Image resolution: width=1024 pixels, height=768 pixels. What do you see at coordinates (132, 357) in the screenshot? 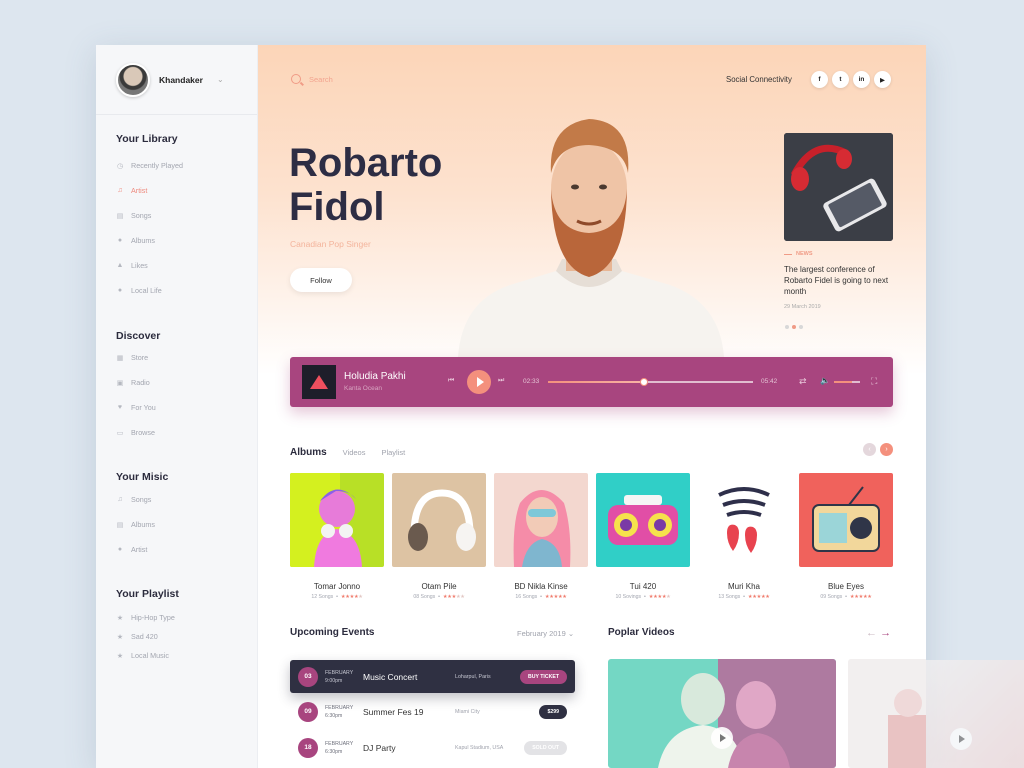
I see `sidebar-item-store: ▦ Store` at bounding box center [132, 357].